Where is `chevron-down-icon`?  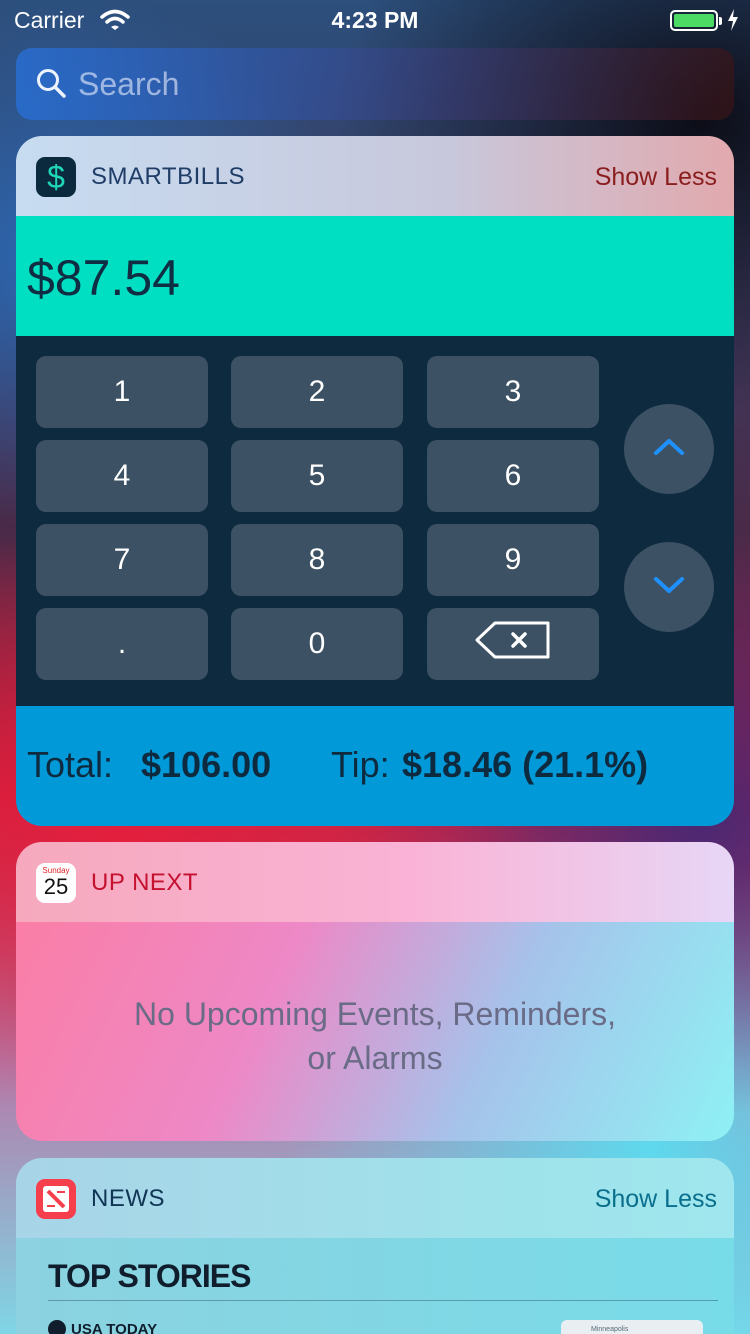 chevron-down-icon is located at coordinates (669, 587).